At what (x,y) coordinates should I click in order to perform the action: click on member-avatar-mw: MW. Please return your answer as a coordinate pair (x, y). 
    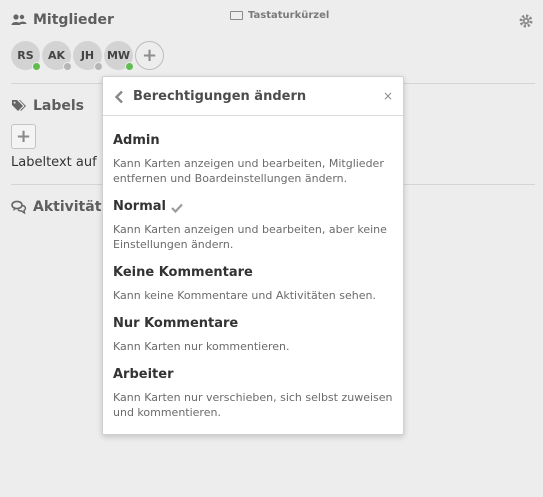
    Looking at the image, I should click on (119, 56).